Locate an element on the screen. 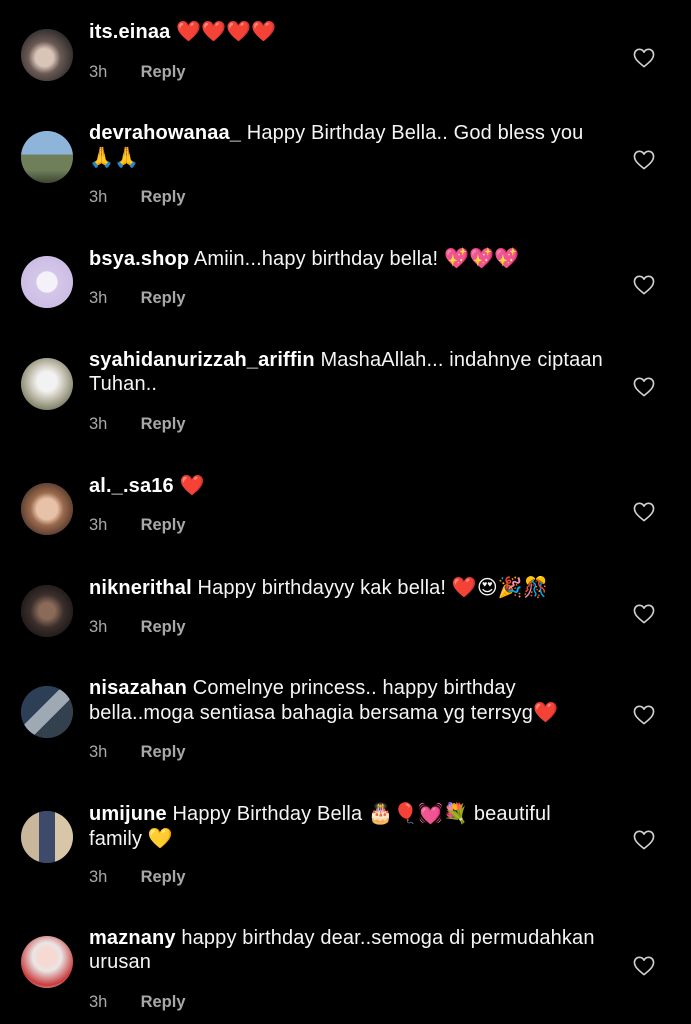 This screenshot has width=691, height=1024. comment-username: maznany is located at coordinates (132, 938).